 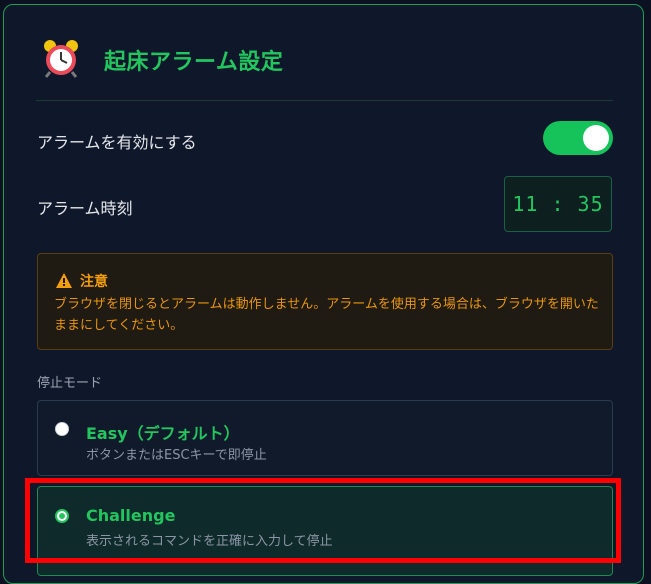 I want to click on alarm-clock-icon, so click(x=61, y=58).